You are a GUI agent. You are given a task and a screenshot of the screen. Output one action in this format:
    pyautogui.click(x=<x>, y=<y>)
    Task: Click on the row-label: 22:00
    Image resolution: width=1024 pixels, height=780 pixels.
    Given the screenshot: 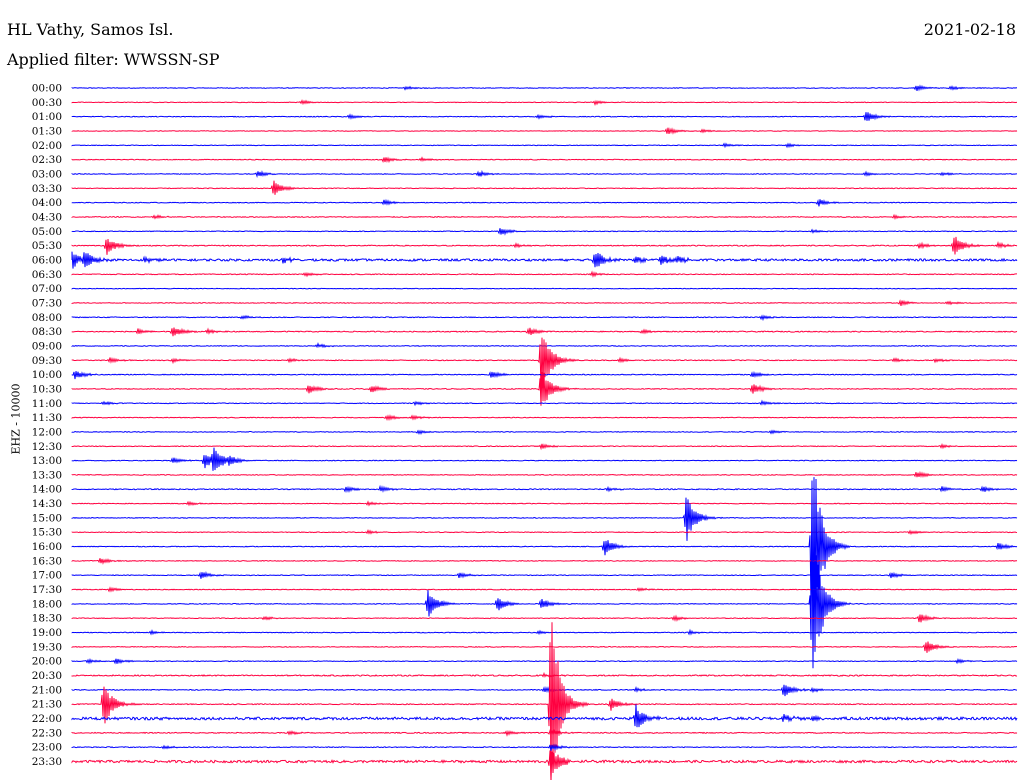 What is the action you would take?
    pyautogui.click(x=47, y=719)
    